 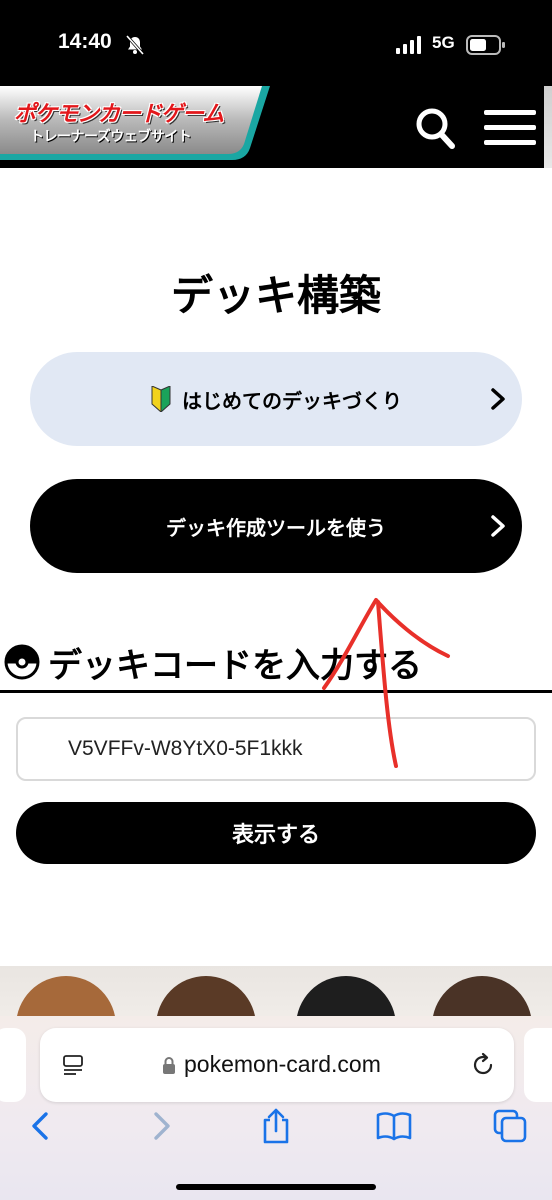 I want to click on beginner-deck-label: はじめてのデッキづくり, so click(x=292, y=400).